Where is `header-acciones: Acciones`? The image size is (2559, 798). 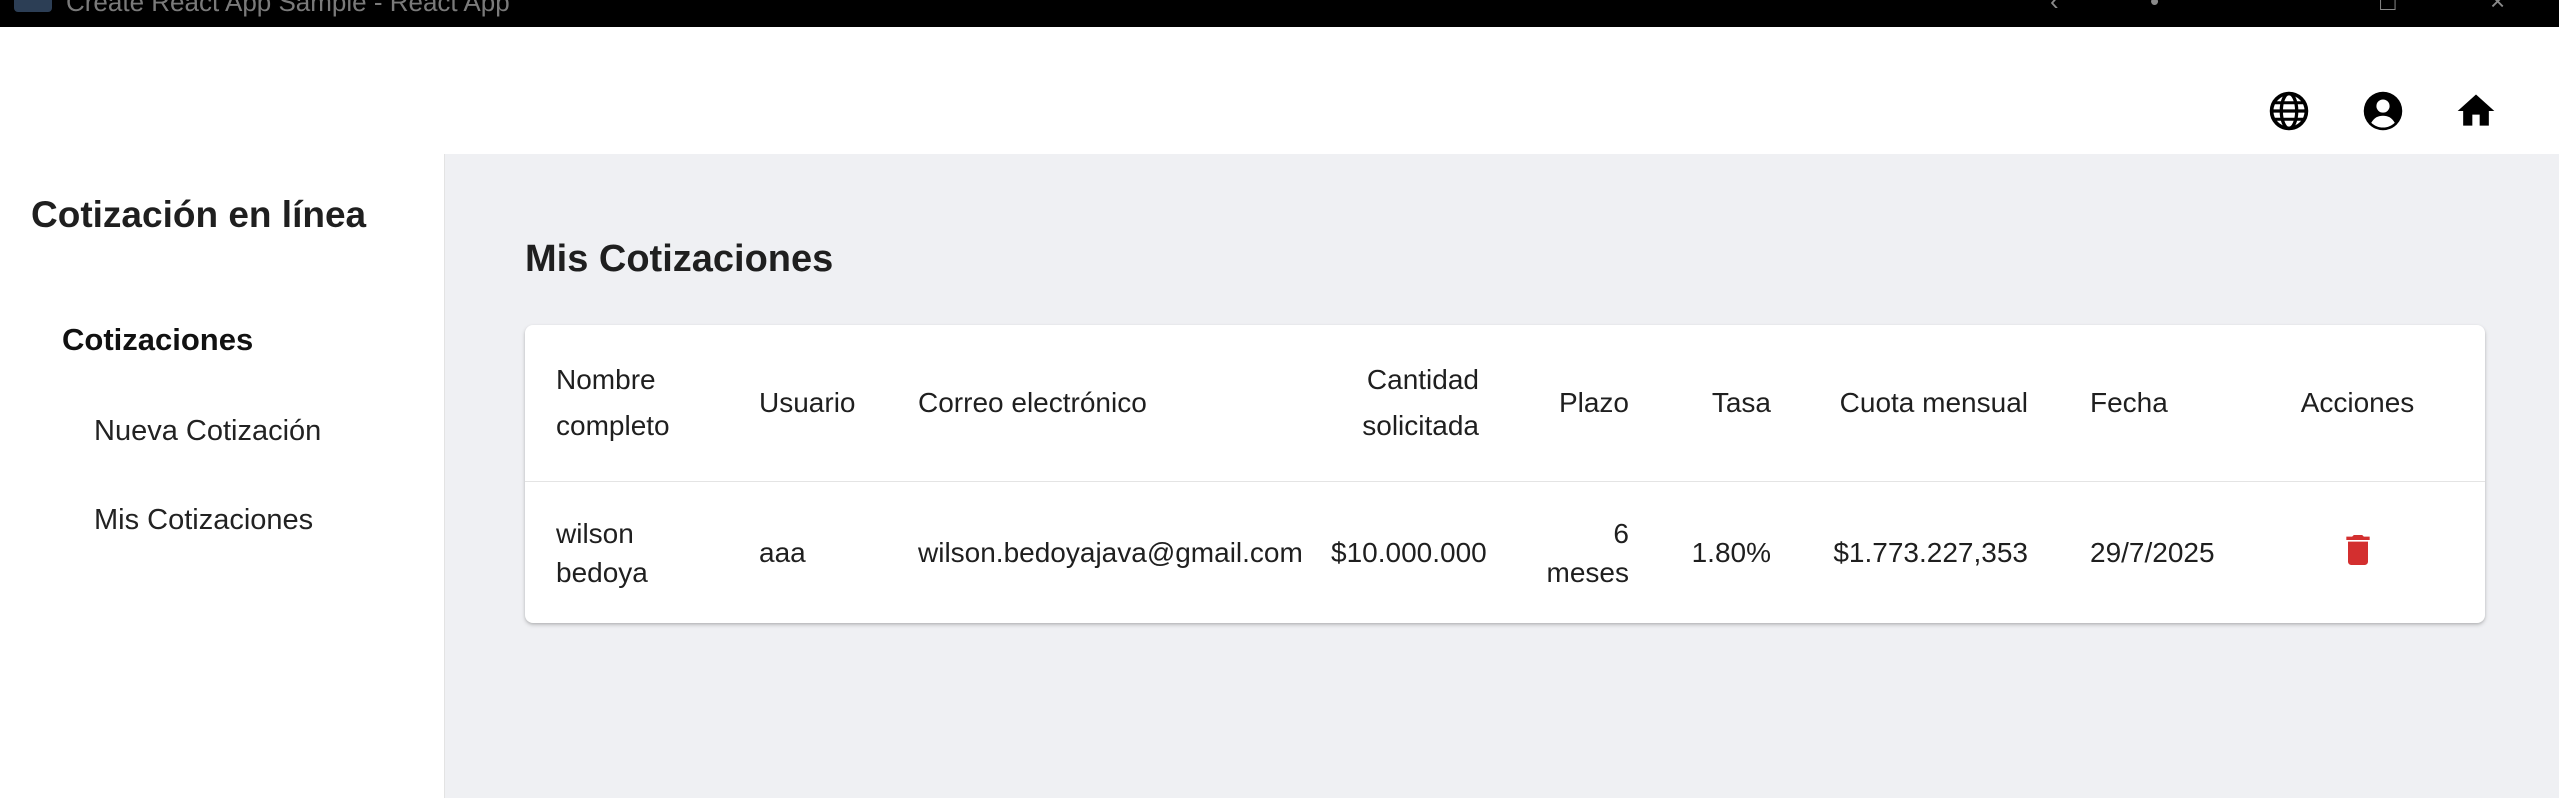 header-acciones: Acciones is located at coordinates (2357, 402).